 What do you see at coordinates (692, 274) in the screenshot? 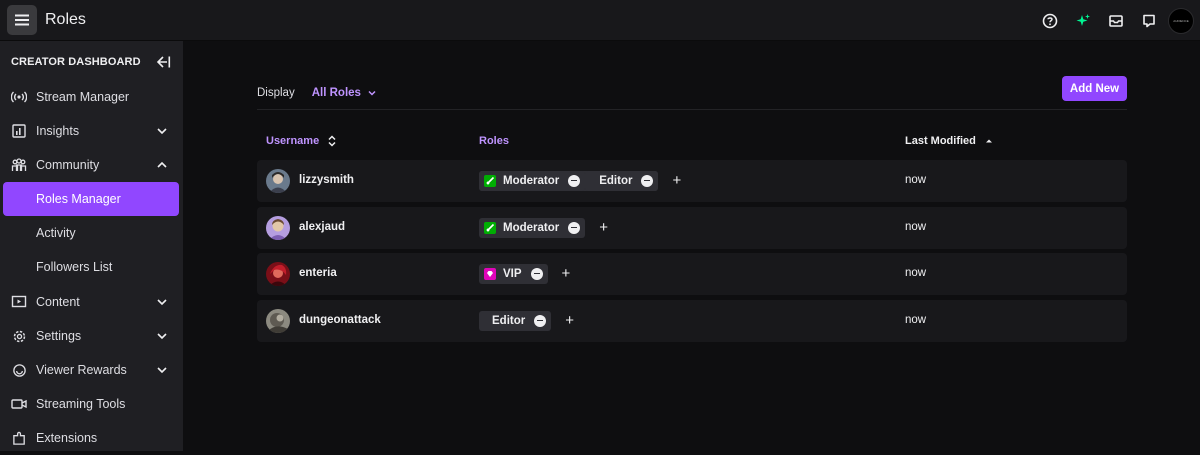
I see `table-row: enteria VIP + now` at bounding box center [692, 274].